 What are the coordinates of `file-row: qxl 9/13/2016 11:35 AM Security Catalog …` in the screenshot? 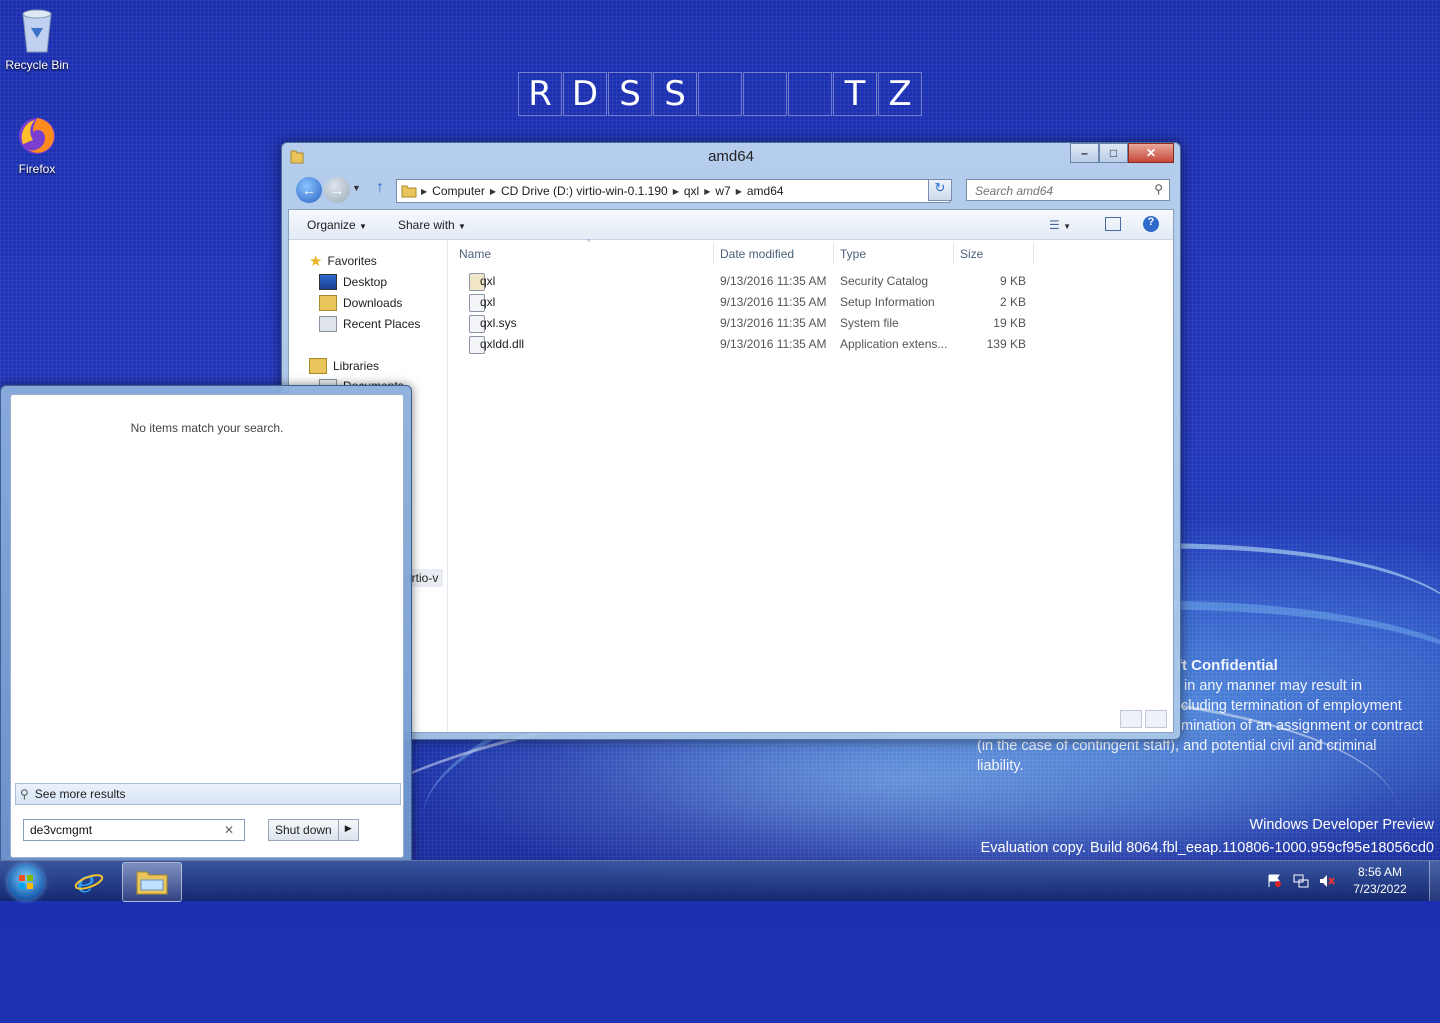 It's located at (811, 281).